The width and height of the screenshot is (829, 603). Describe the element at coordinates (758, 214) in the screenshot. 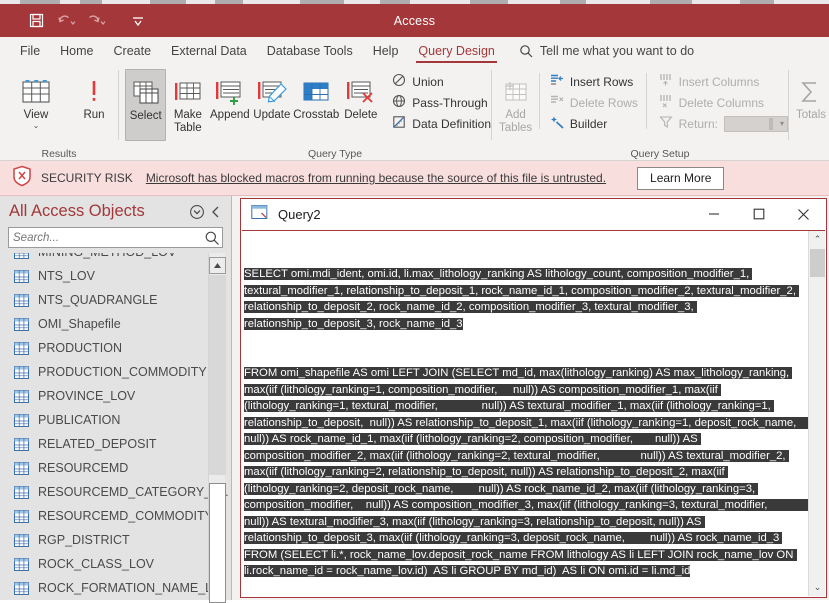

I see `maximize-button` at that location.